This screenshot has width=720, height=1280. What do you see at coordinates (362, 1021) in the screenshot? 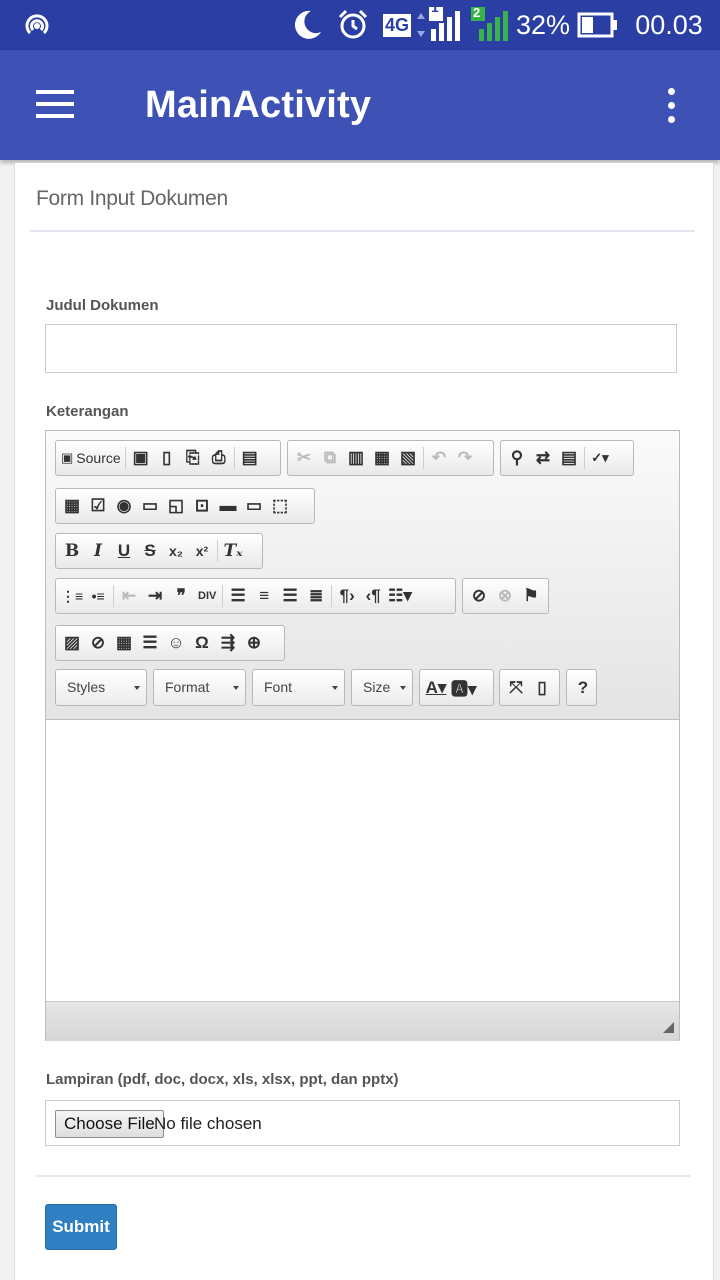
I see `editor-status-bar` at bounding box center [362, 1021].